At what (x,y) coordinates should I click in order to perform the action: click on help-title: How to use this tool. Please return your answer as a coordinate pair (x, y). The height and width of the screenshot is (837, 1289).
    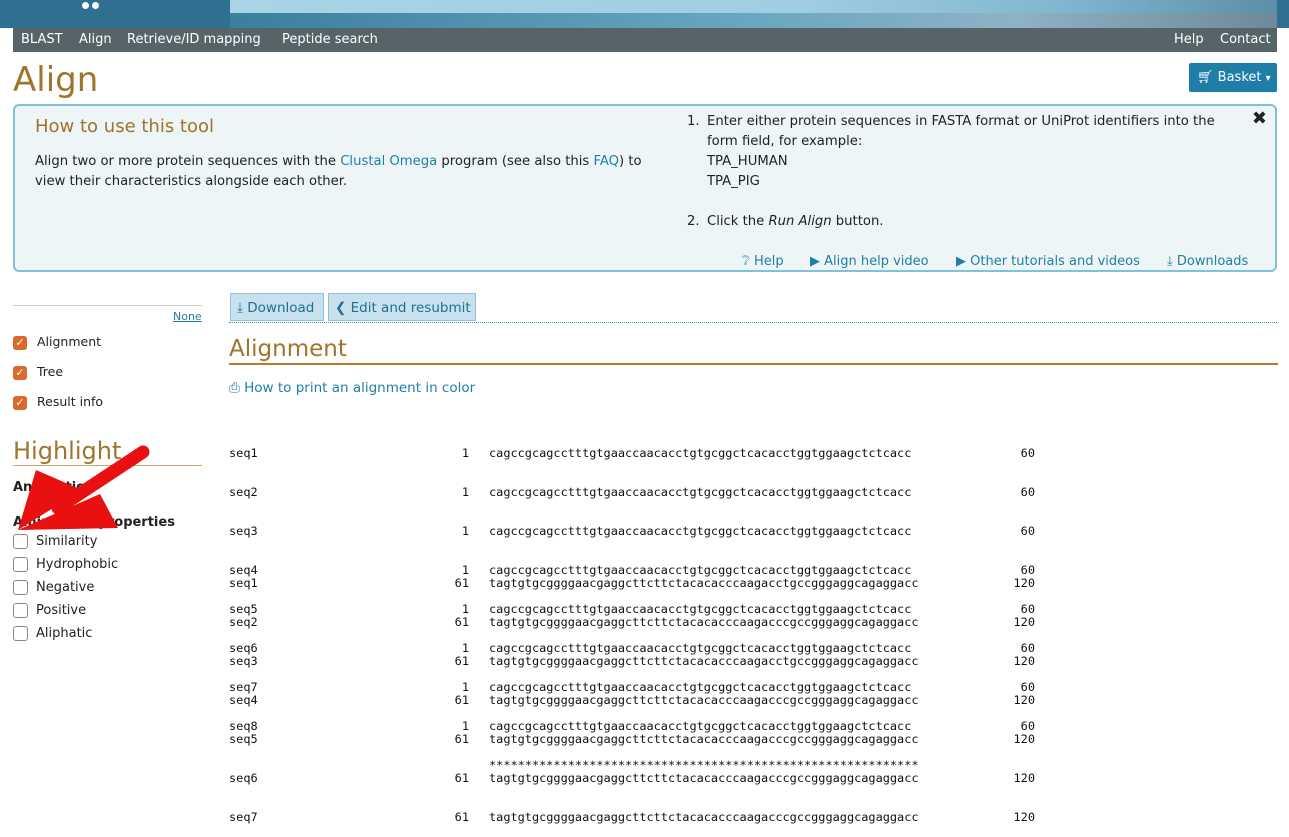
    Looking at the image, I should click on (125, 126).